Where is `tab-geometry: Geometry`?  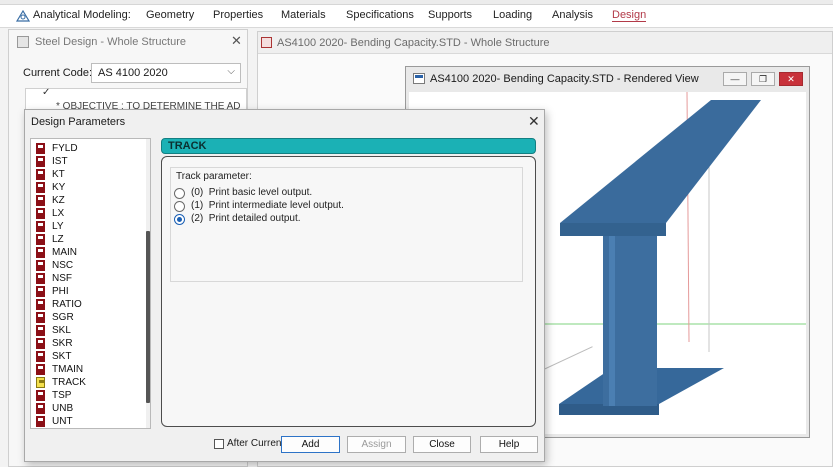 tab-geometry: Geometry is located at coordinates (170, 15).